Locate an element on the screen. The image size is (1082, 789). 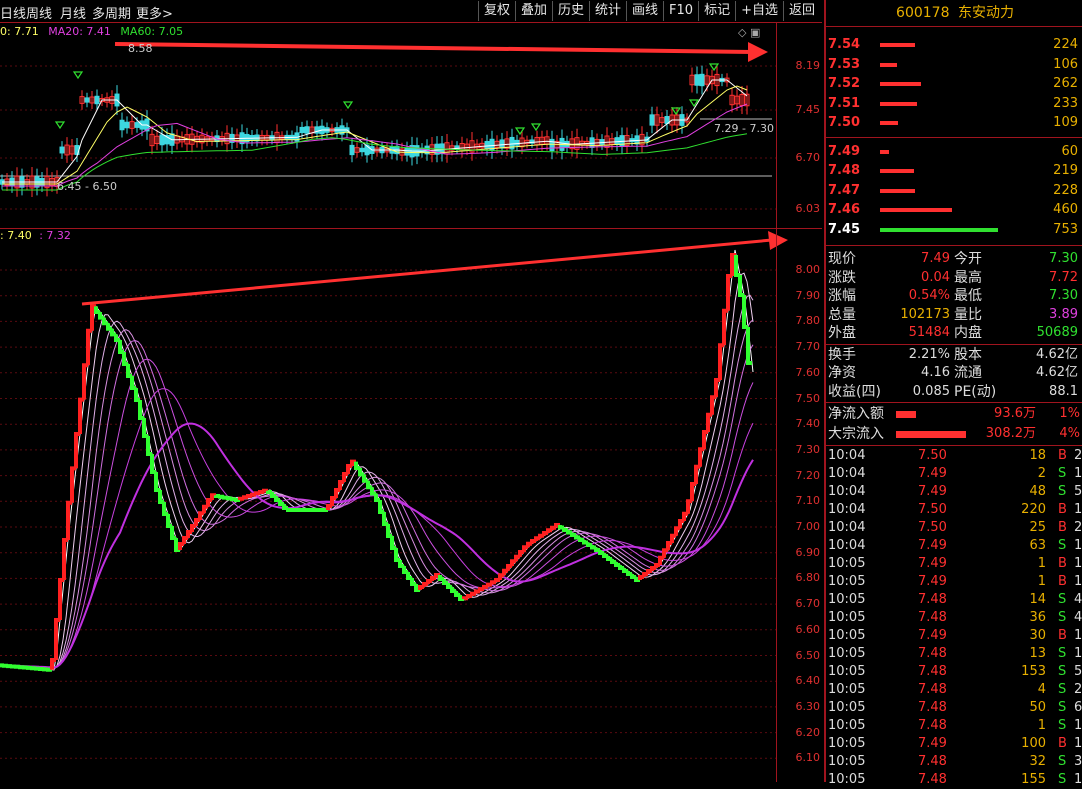
lower-axis-tick: 6.60 is located at coordinates (808, 629).